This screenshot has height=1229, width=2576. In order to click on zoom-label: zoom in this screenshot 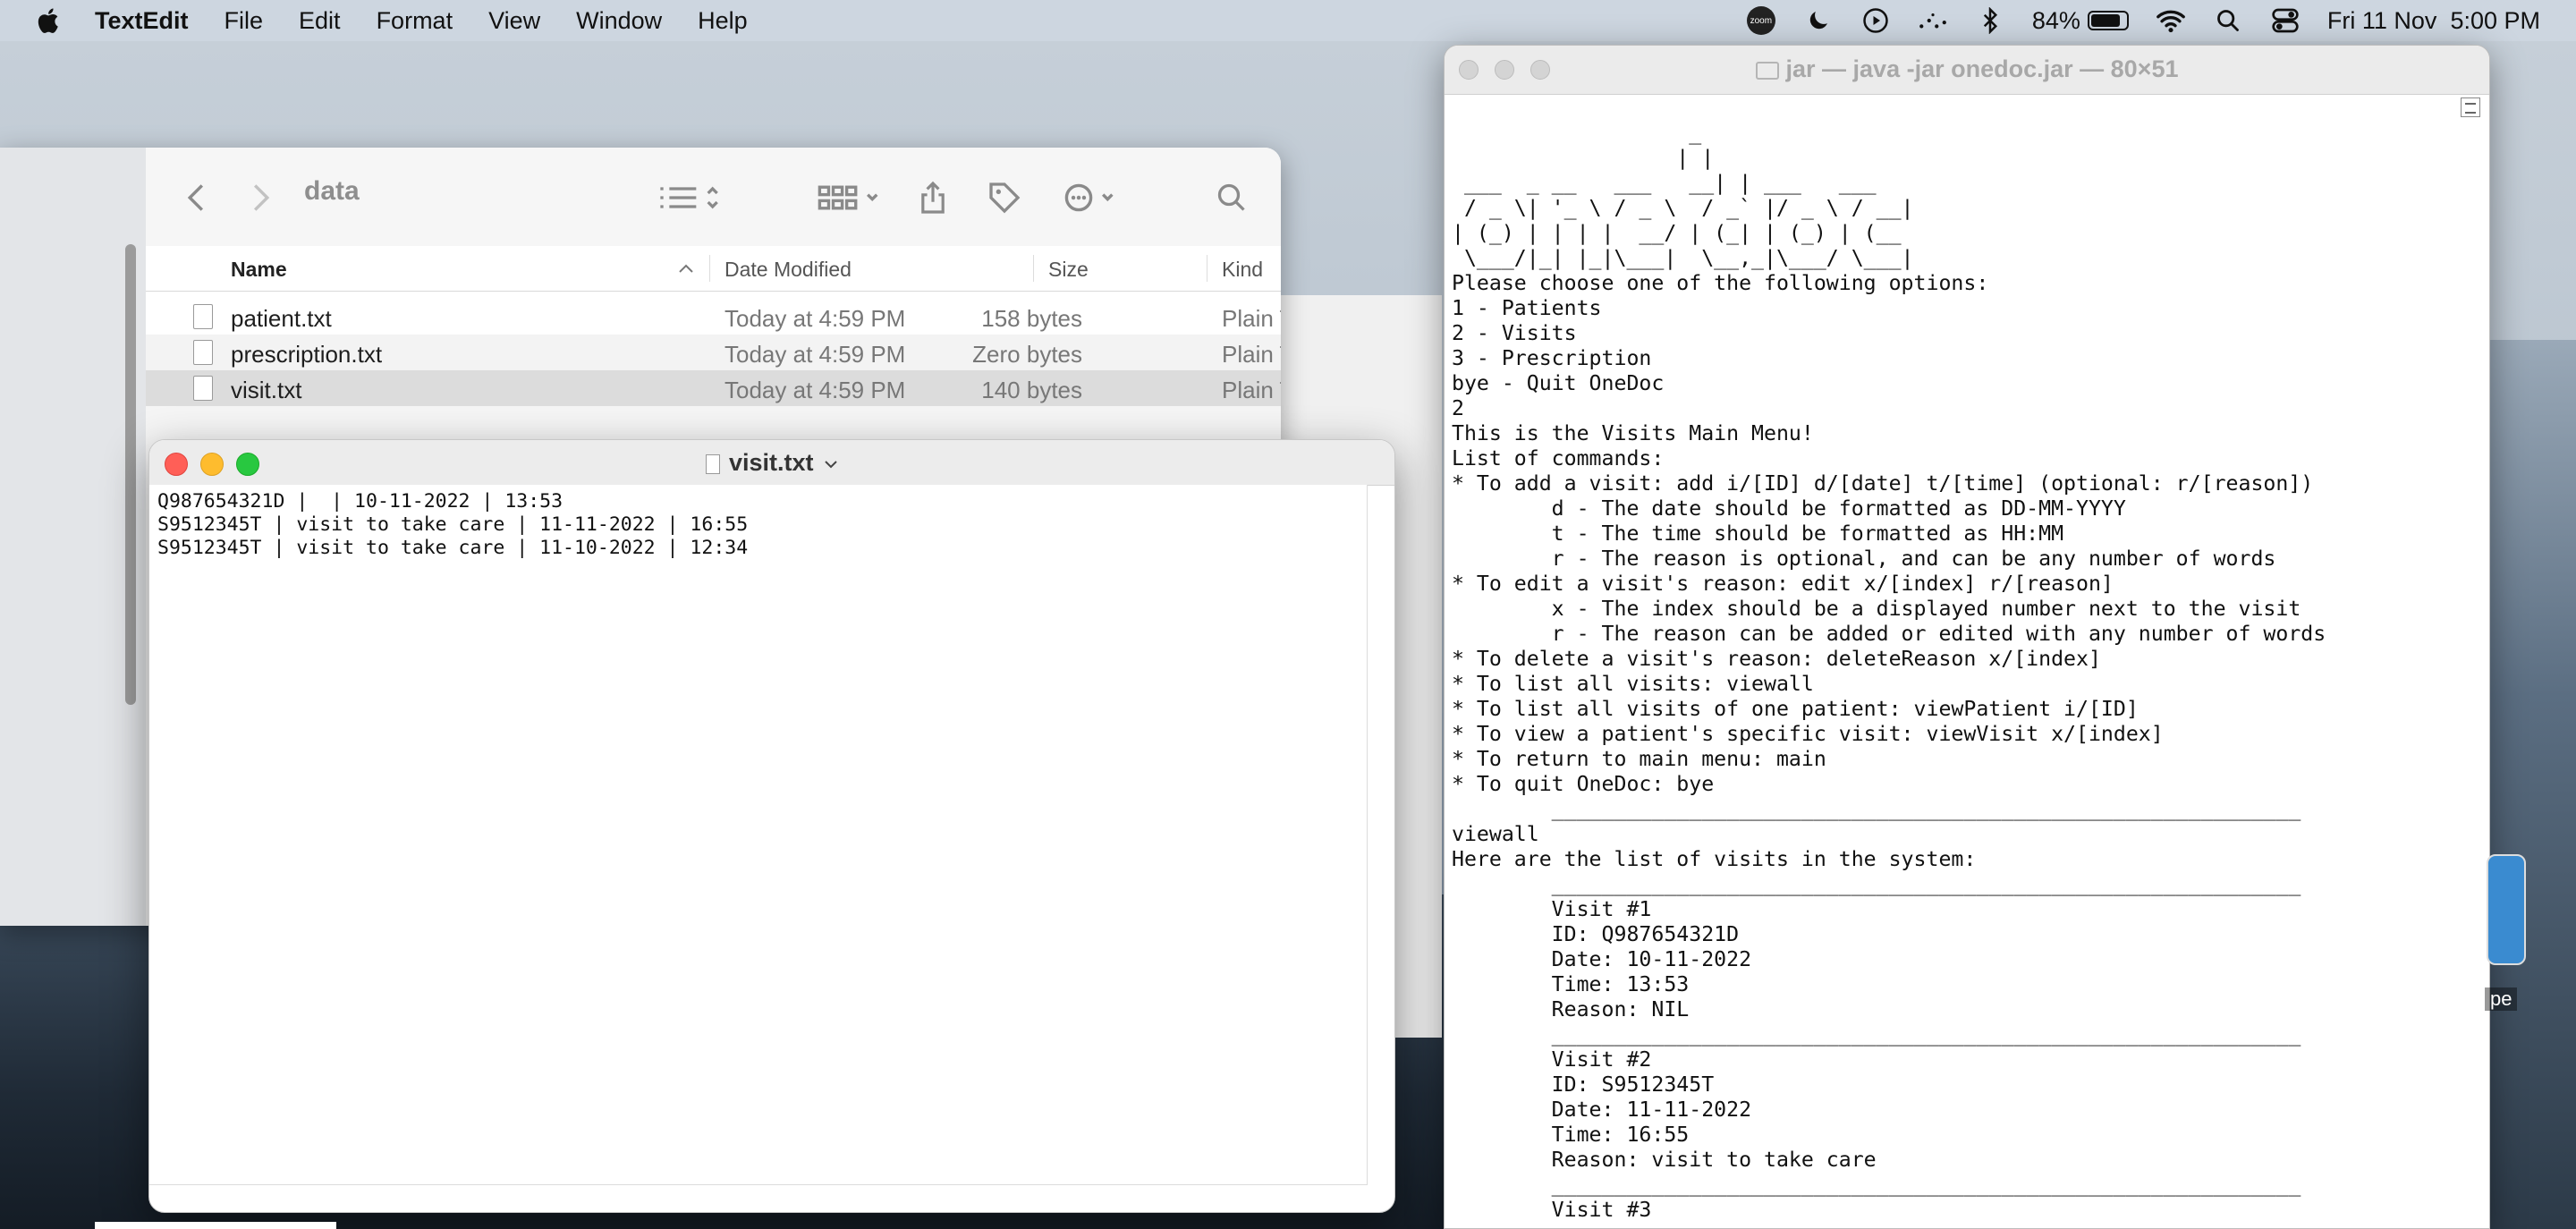, I will do `click(1760, 20)`.